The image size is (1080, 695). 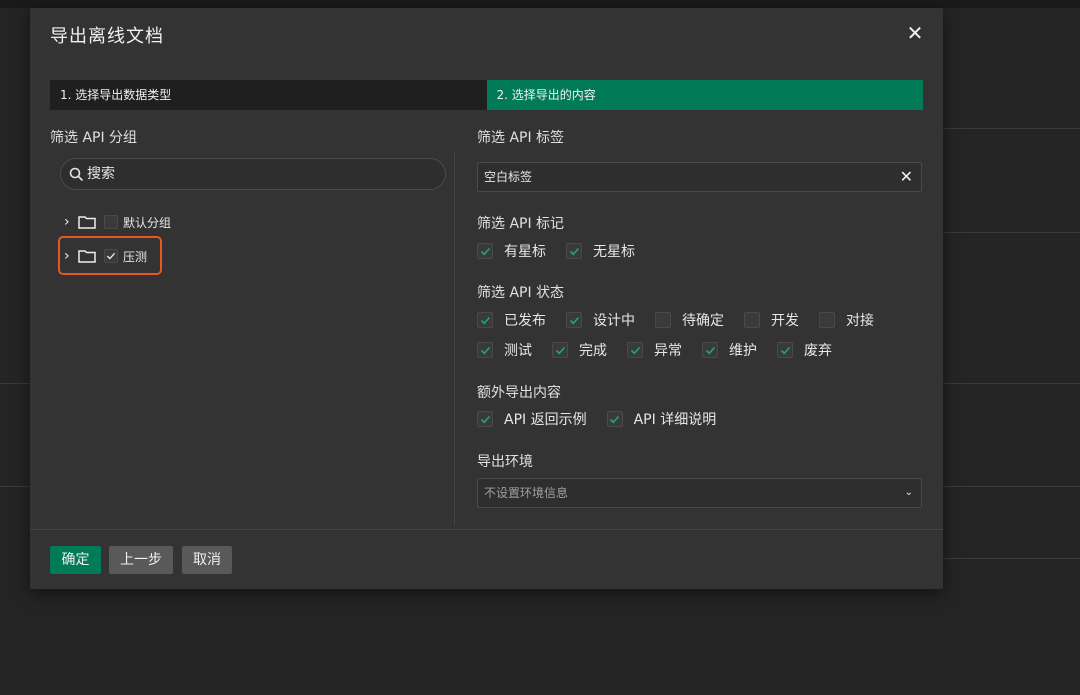 What do you see at coordinates (915, 33) in the screenshot?
I see `close-icon: ✕` at bounding box center [915, 33].